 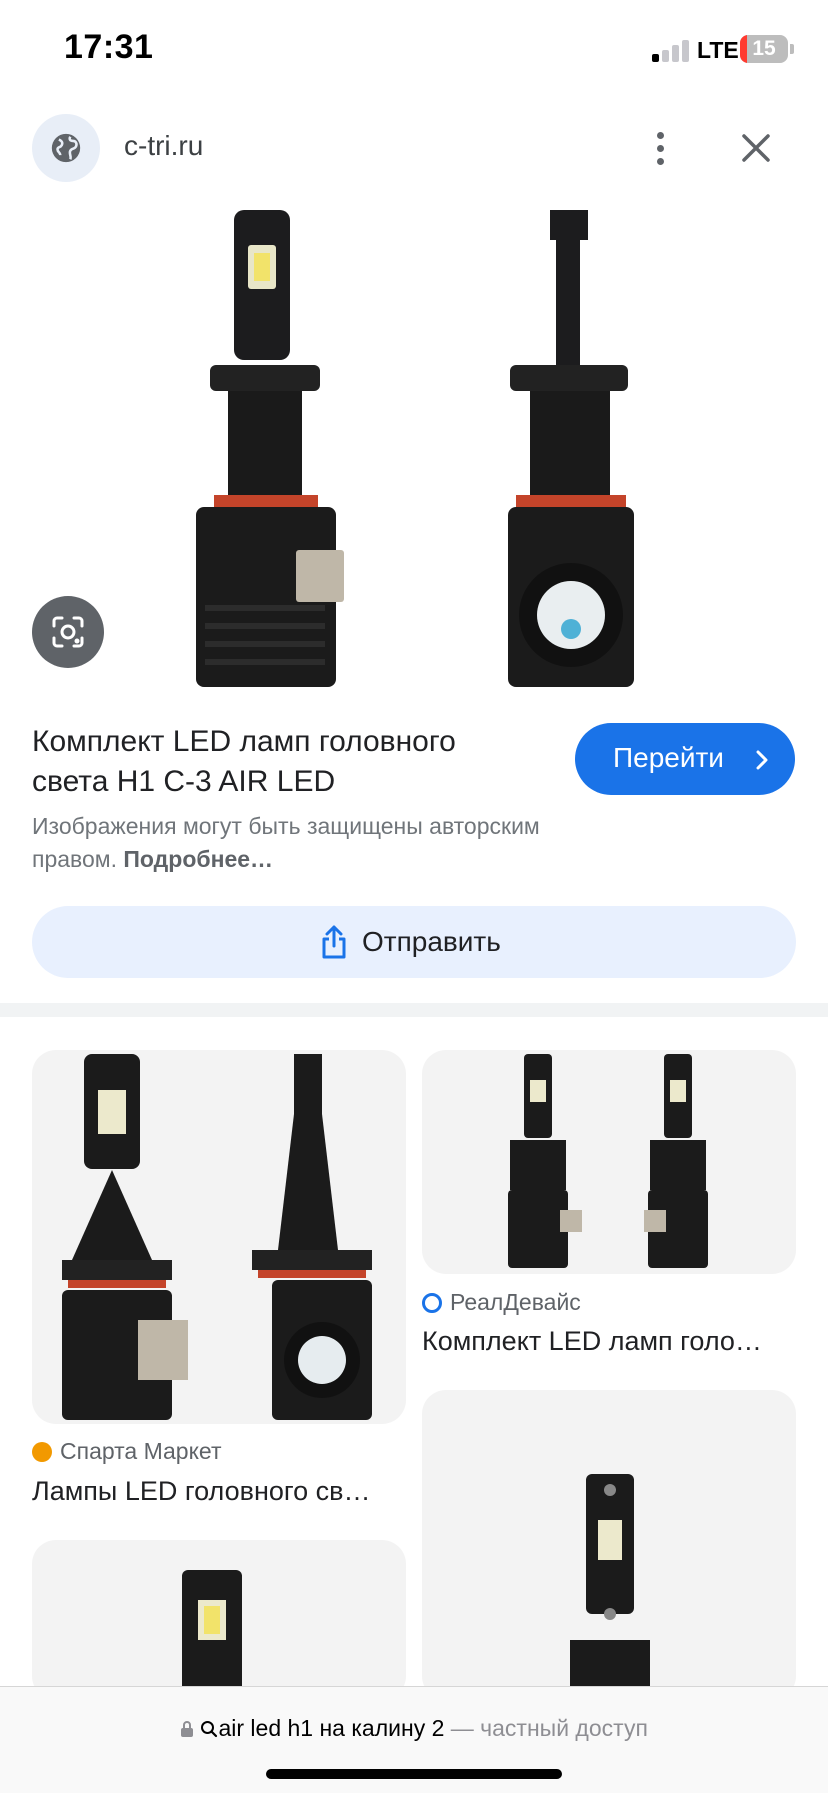 What do you see at coordinates (209, 1729) in the screenshot?
I see `search-icon` at bounding box center [209, 1729].